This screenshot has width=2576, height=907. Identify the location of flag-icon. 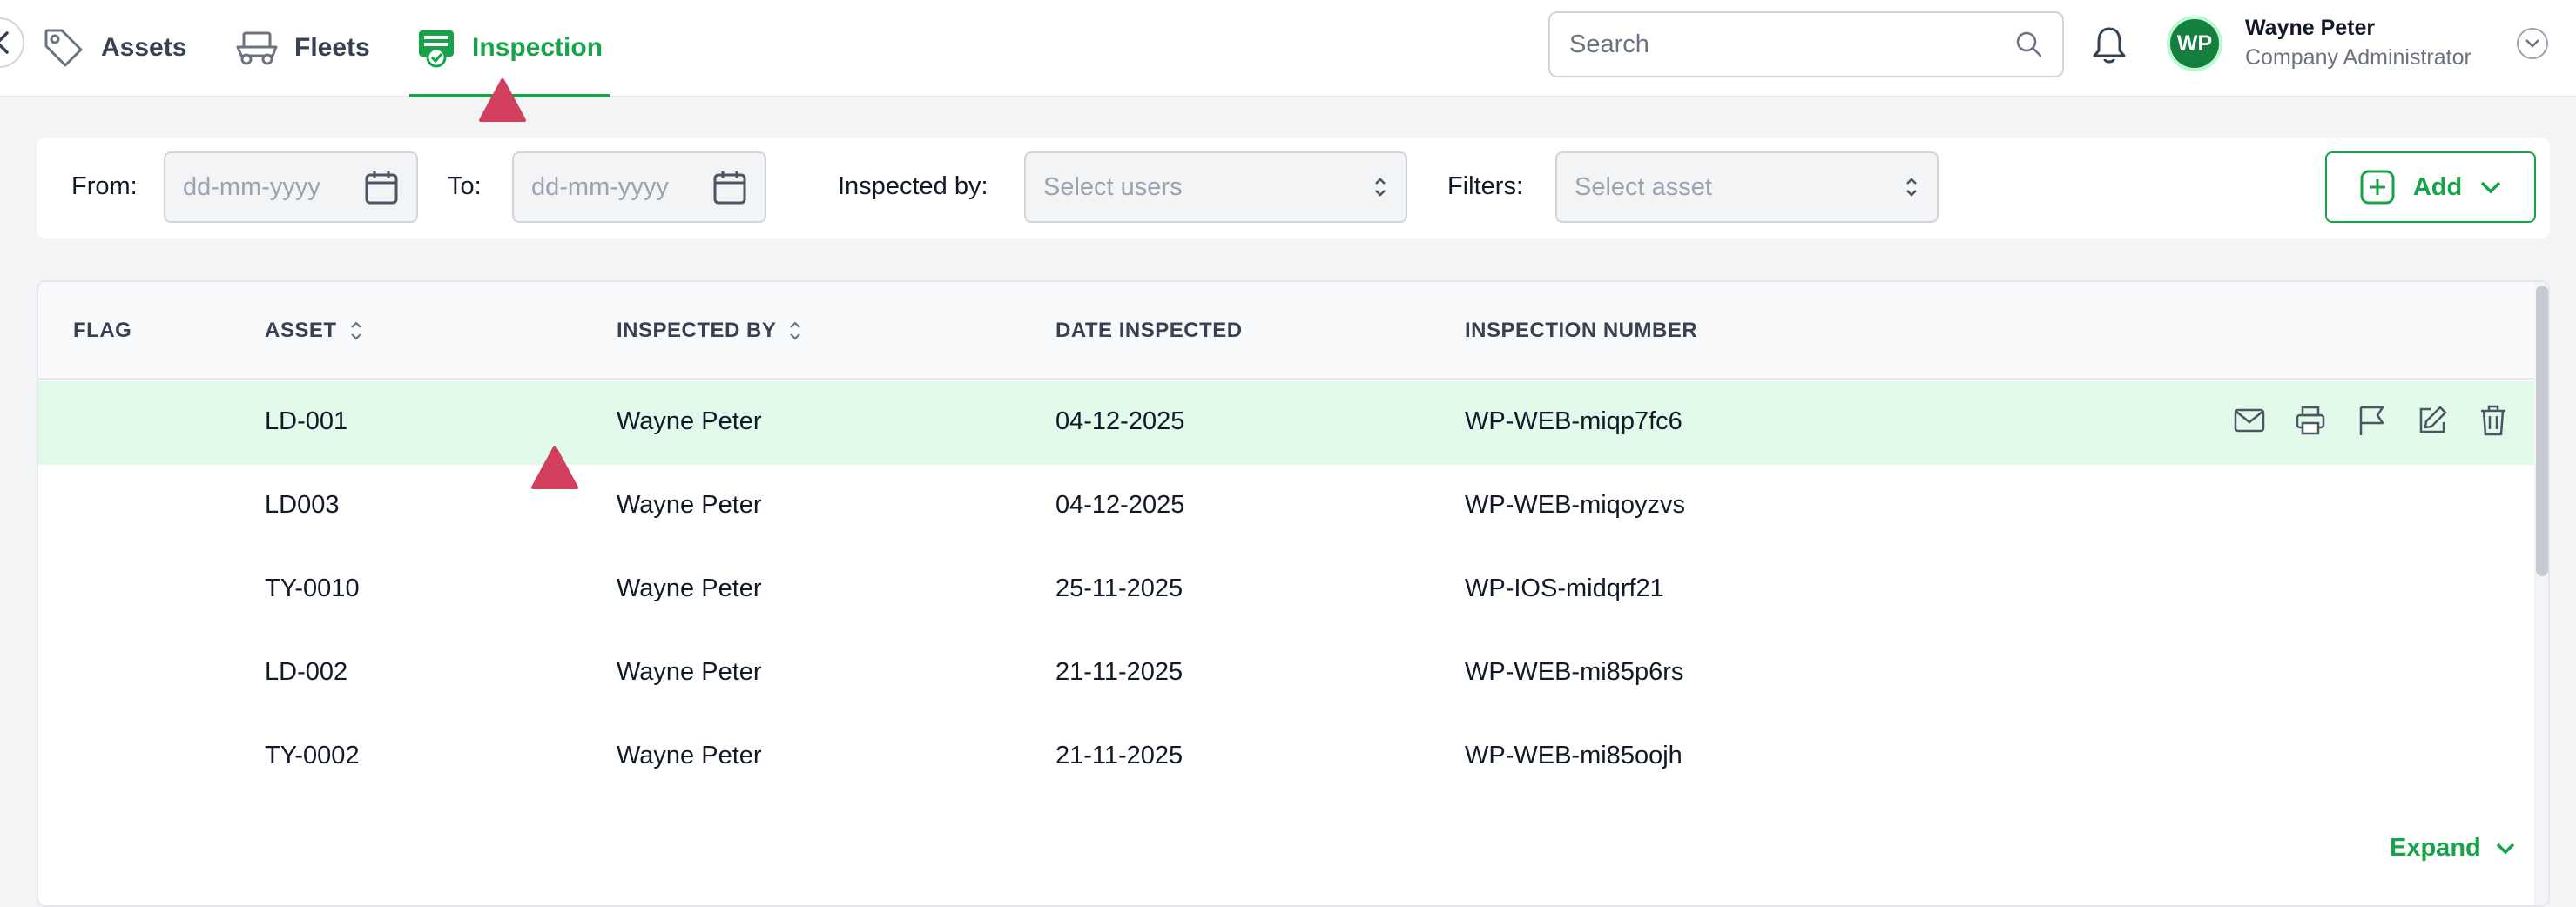
(2371, 420).